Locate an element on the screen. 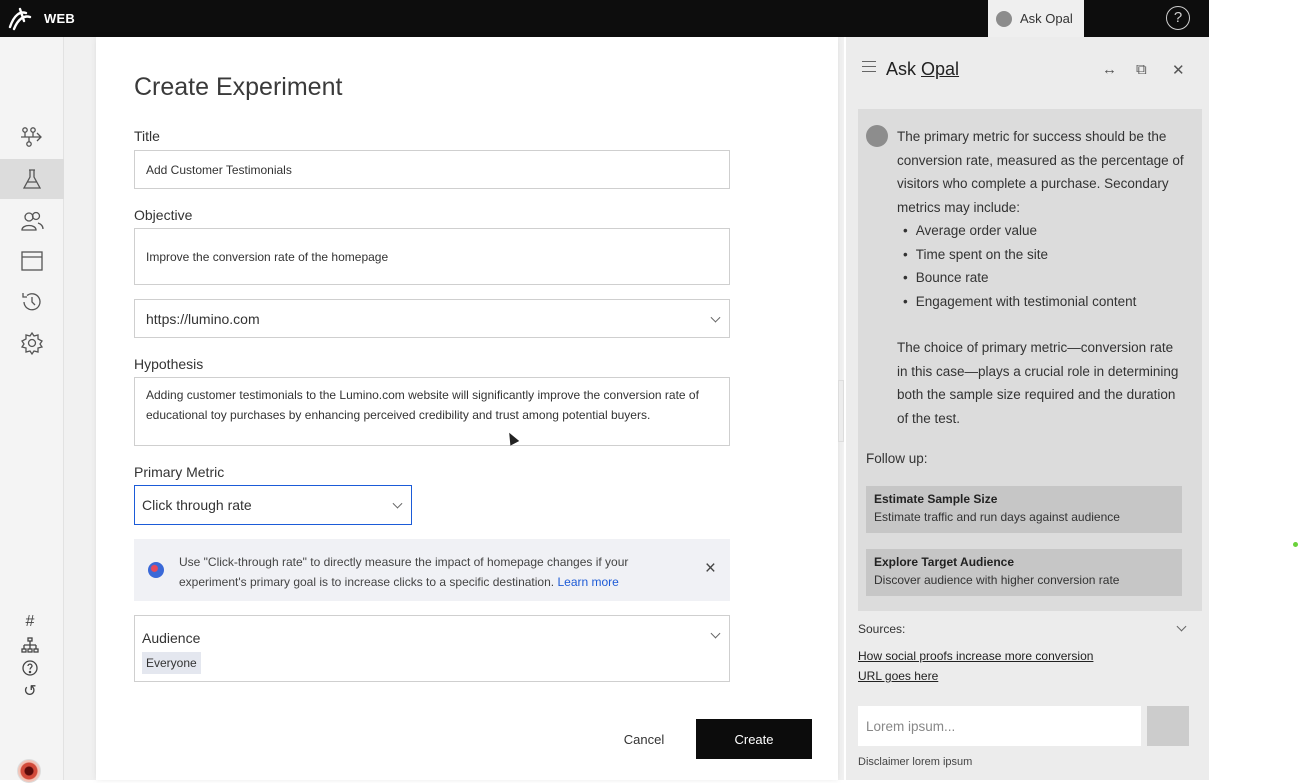  users-icon is located at coordinates (32, 221).